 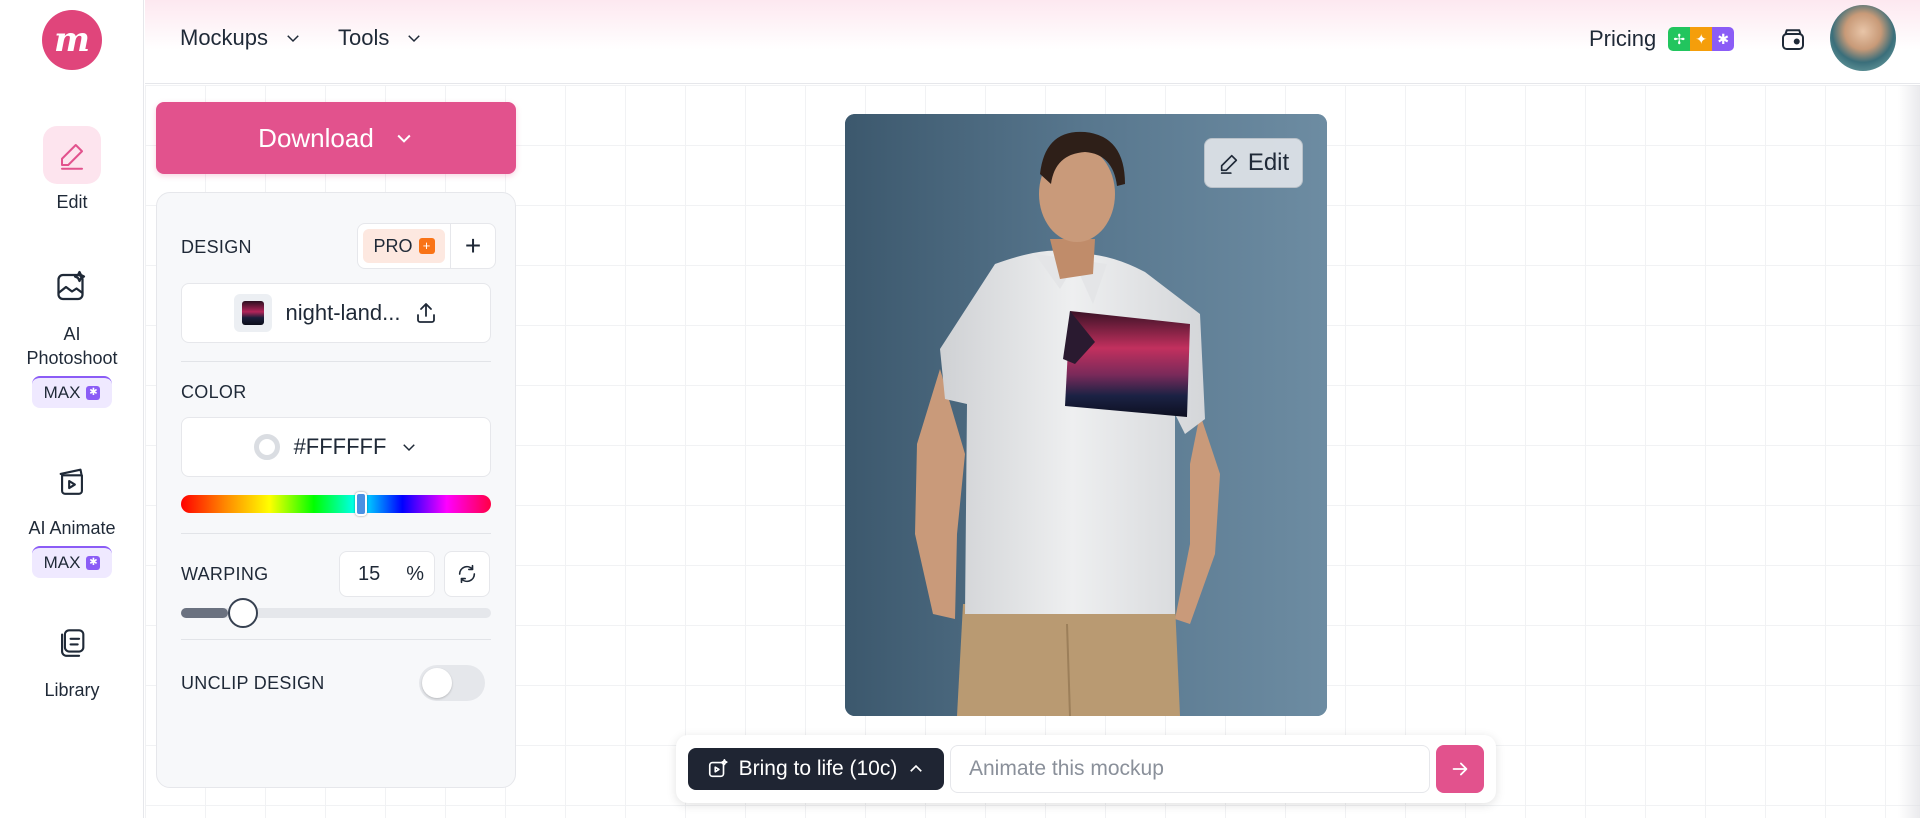 I want to click on right-edge-shadow, so click(x=1909, y=451).